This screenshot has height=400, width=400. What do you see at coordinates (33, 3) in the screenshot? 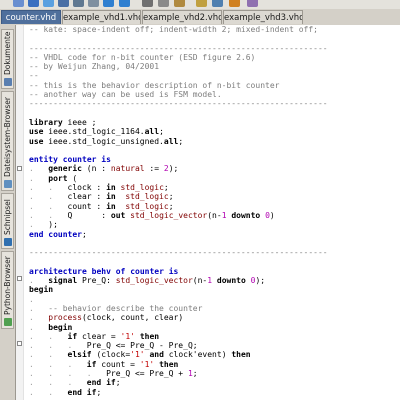
I see `open-file-icon` at bounding box center [33, 3].